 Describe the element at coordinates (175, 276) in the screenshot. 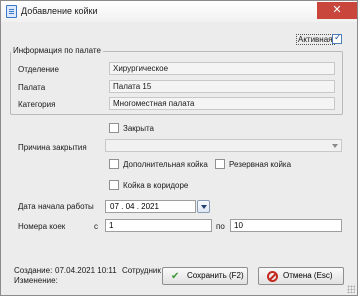

I see `checkmark-icon: ✔` at that location.